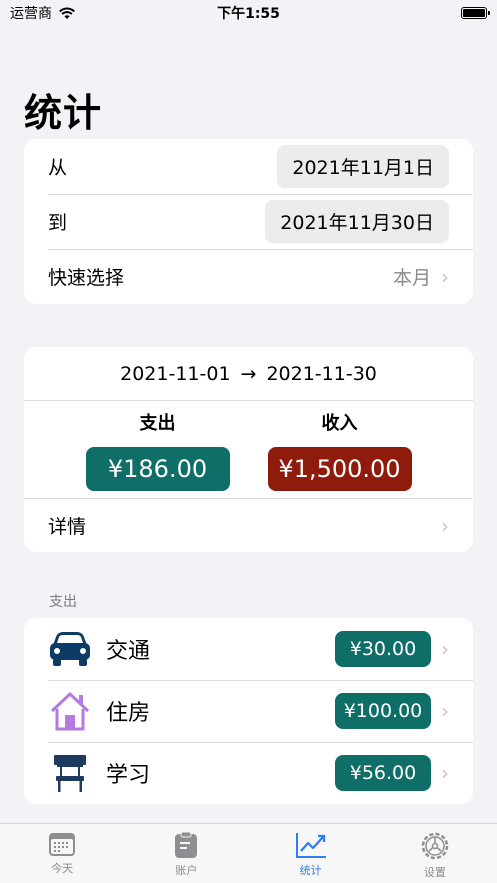  I want to click on category-name: 住房, so click(128, 713).